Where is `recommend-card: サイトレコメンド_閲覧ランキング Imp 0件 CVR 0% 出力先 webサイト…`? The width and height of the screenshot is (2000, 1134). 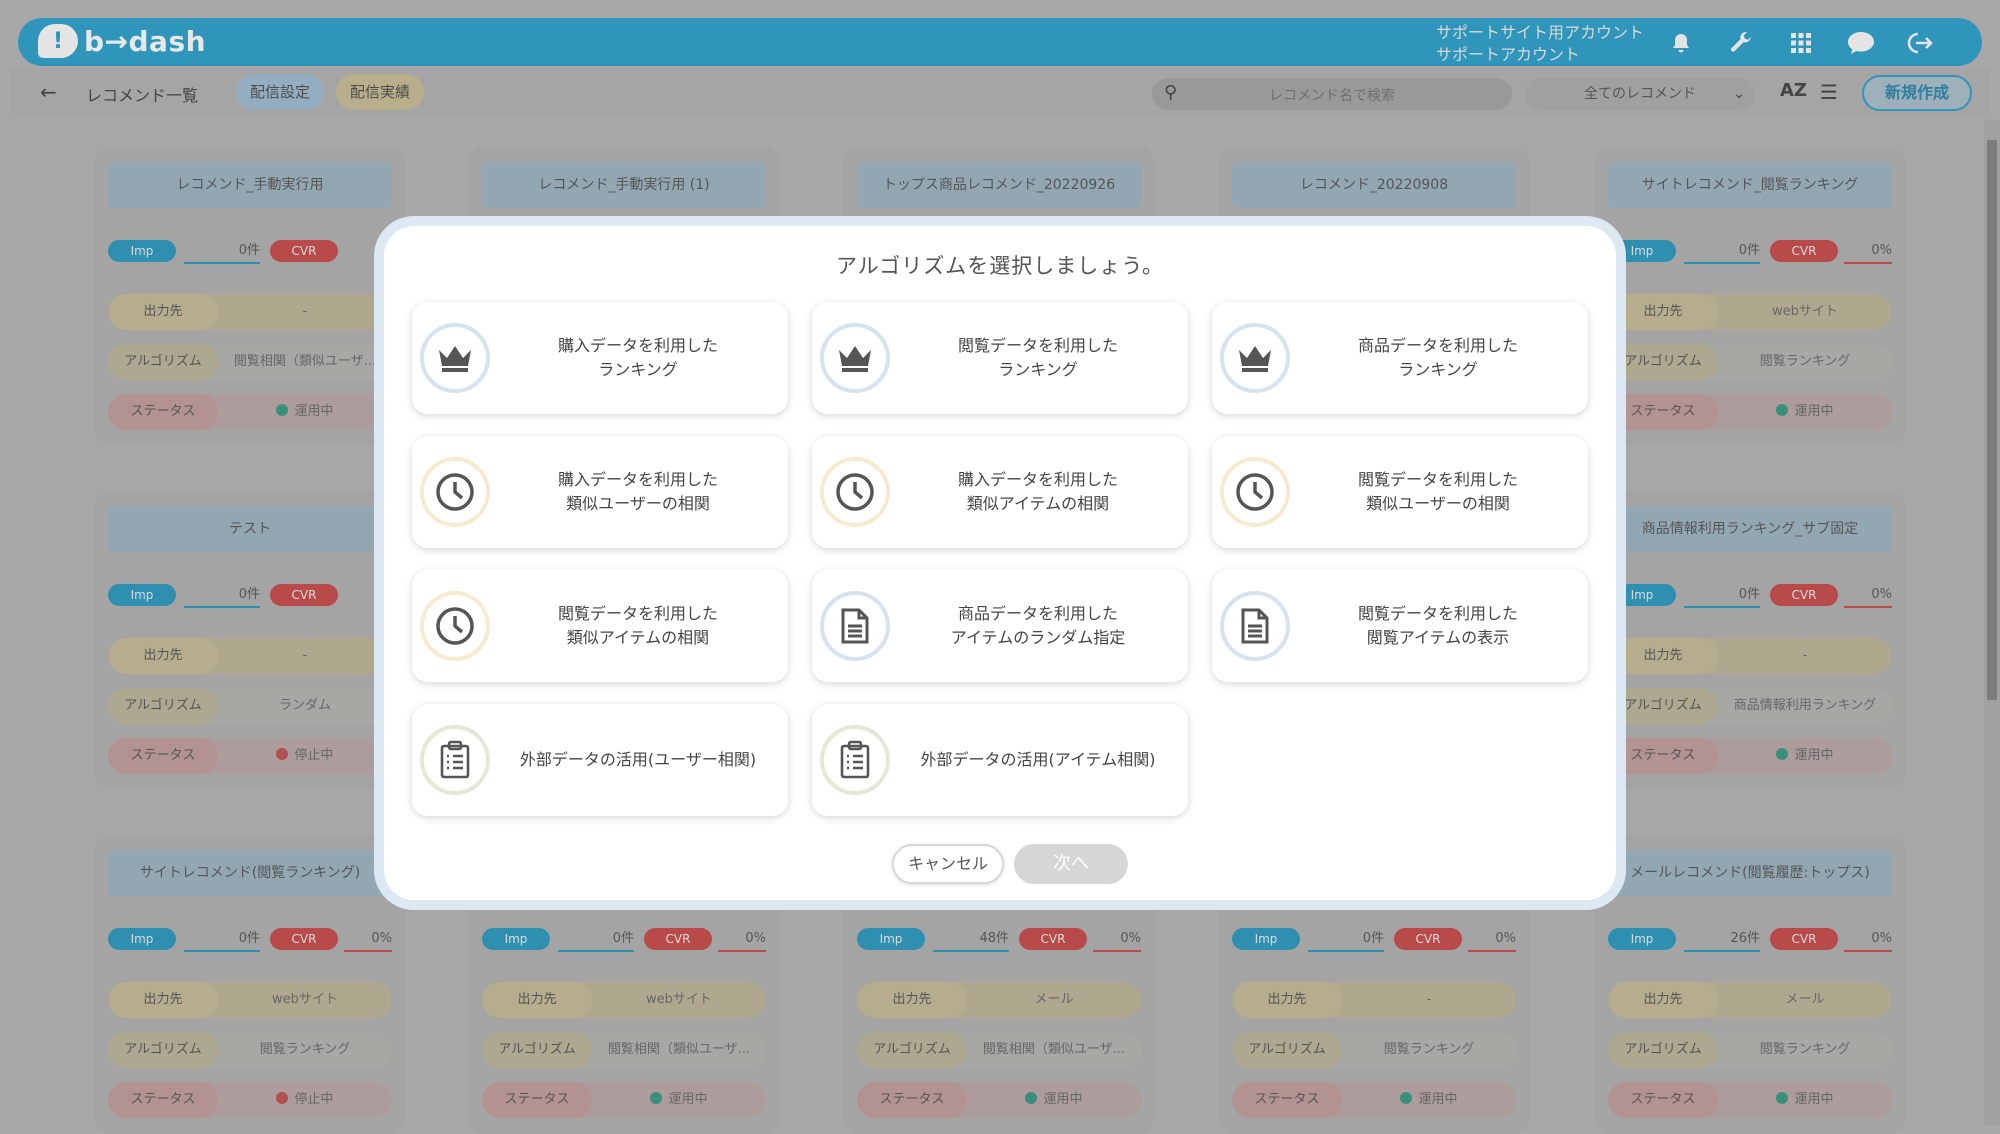 recommend-card: サイトレコメンド_閲覧ランキング Imp 0件 CVR 0% 出力先 webサイト… is located at coordinates (1750, 296).